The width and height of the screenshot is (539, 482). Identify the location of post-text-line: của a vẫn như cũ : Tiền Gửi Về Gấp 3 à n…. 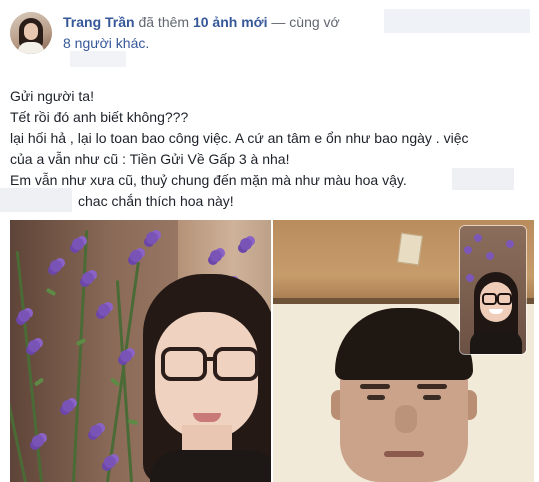
(150, 159).